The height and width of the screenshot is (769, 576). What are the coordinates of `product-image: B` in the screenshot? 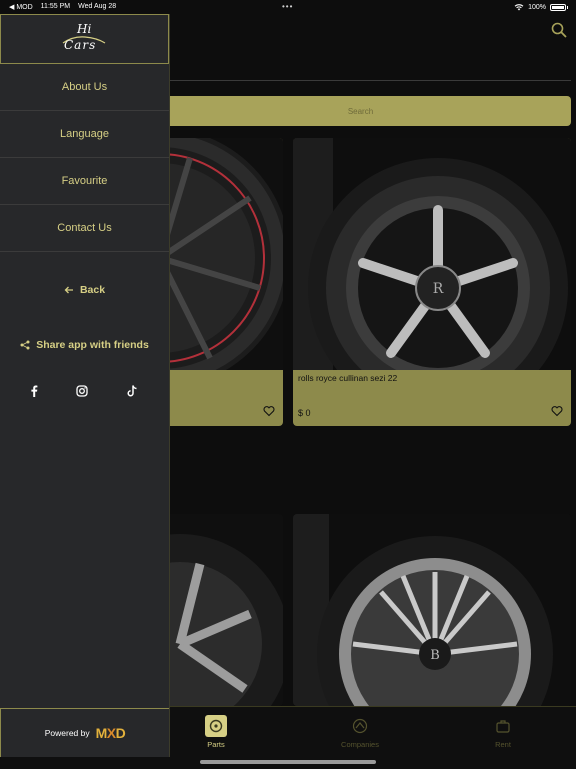 It's located at (432, 610).